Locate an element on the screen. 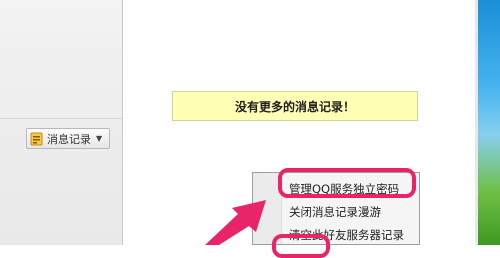 The width and height of the screenshot is (500, 258). highlight-ring-primary is located at coordinates (347, 183).